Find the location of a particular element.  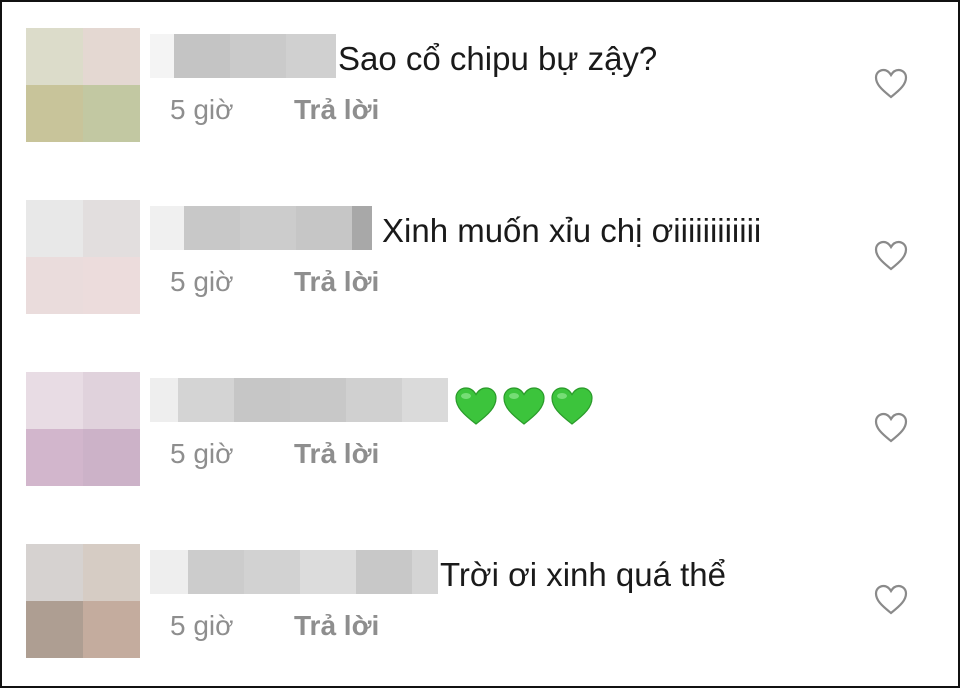

emoji-row is located at coordinates (524, 406).